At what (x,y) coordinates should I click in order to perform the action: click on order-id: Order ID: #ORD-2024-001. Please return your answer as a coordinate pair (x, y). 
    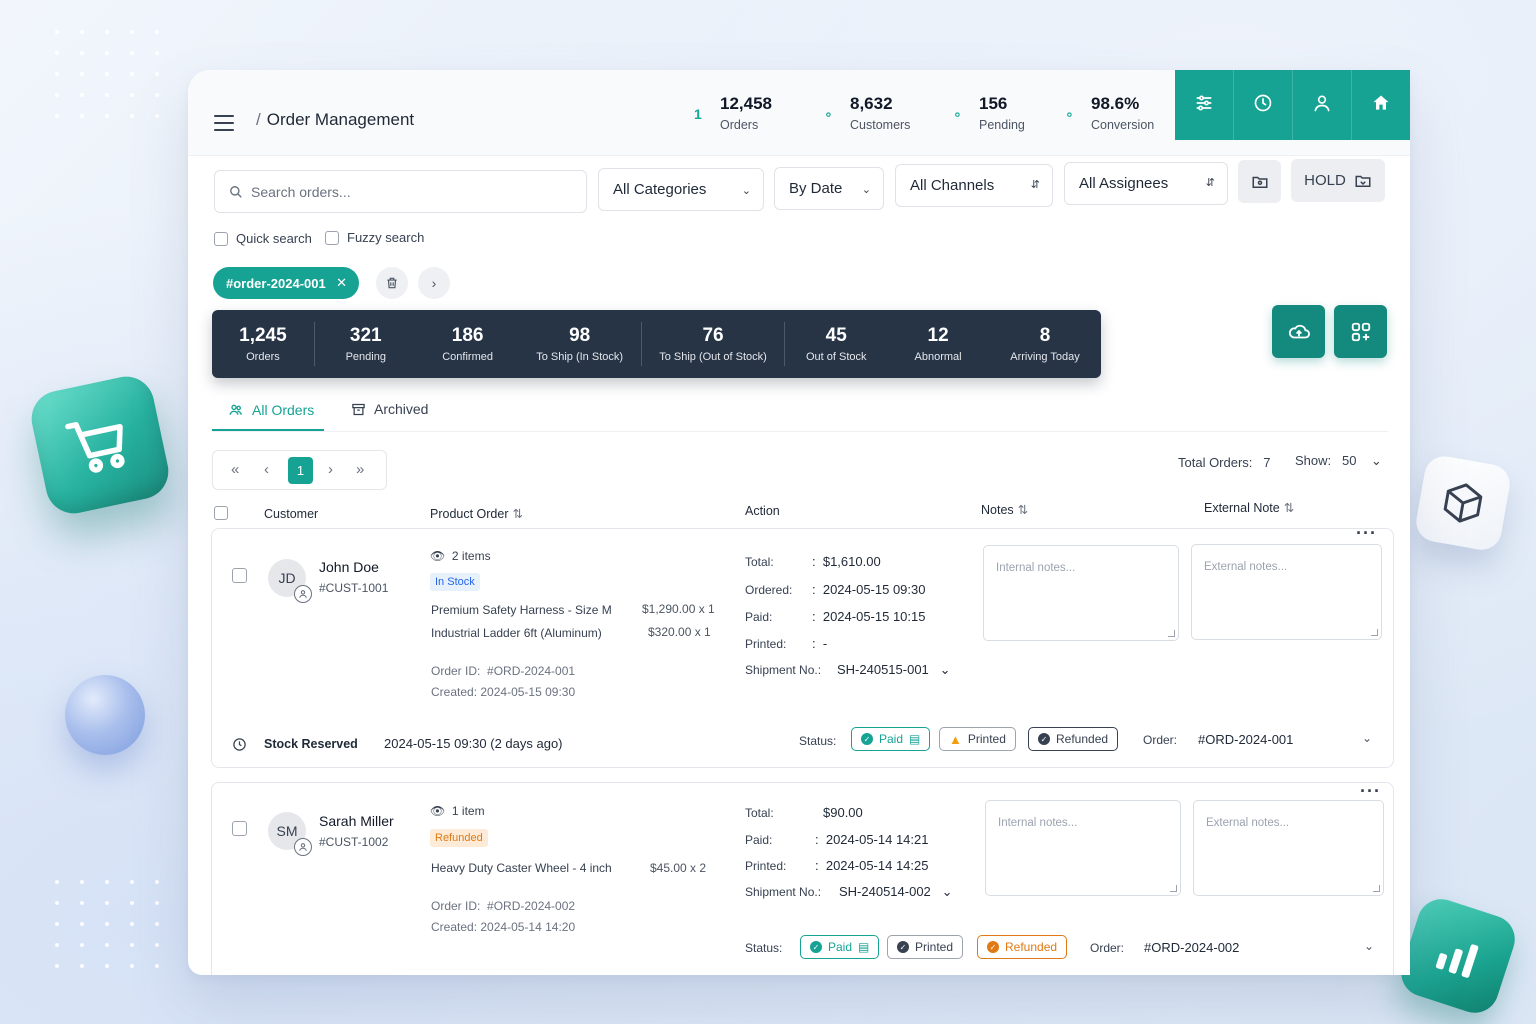
    Looking at the image, I should click on (503, 671).